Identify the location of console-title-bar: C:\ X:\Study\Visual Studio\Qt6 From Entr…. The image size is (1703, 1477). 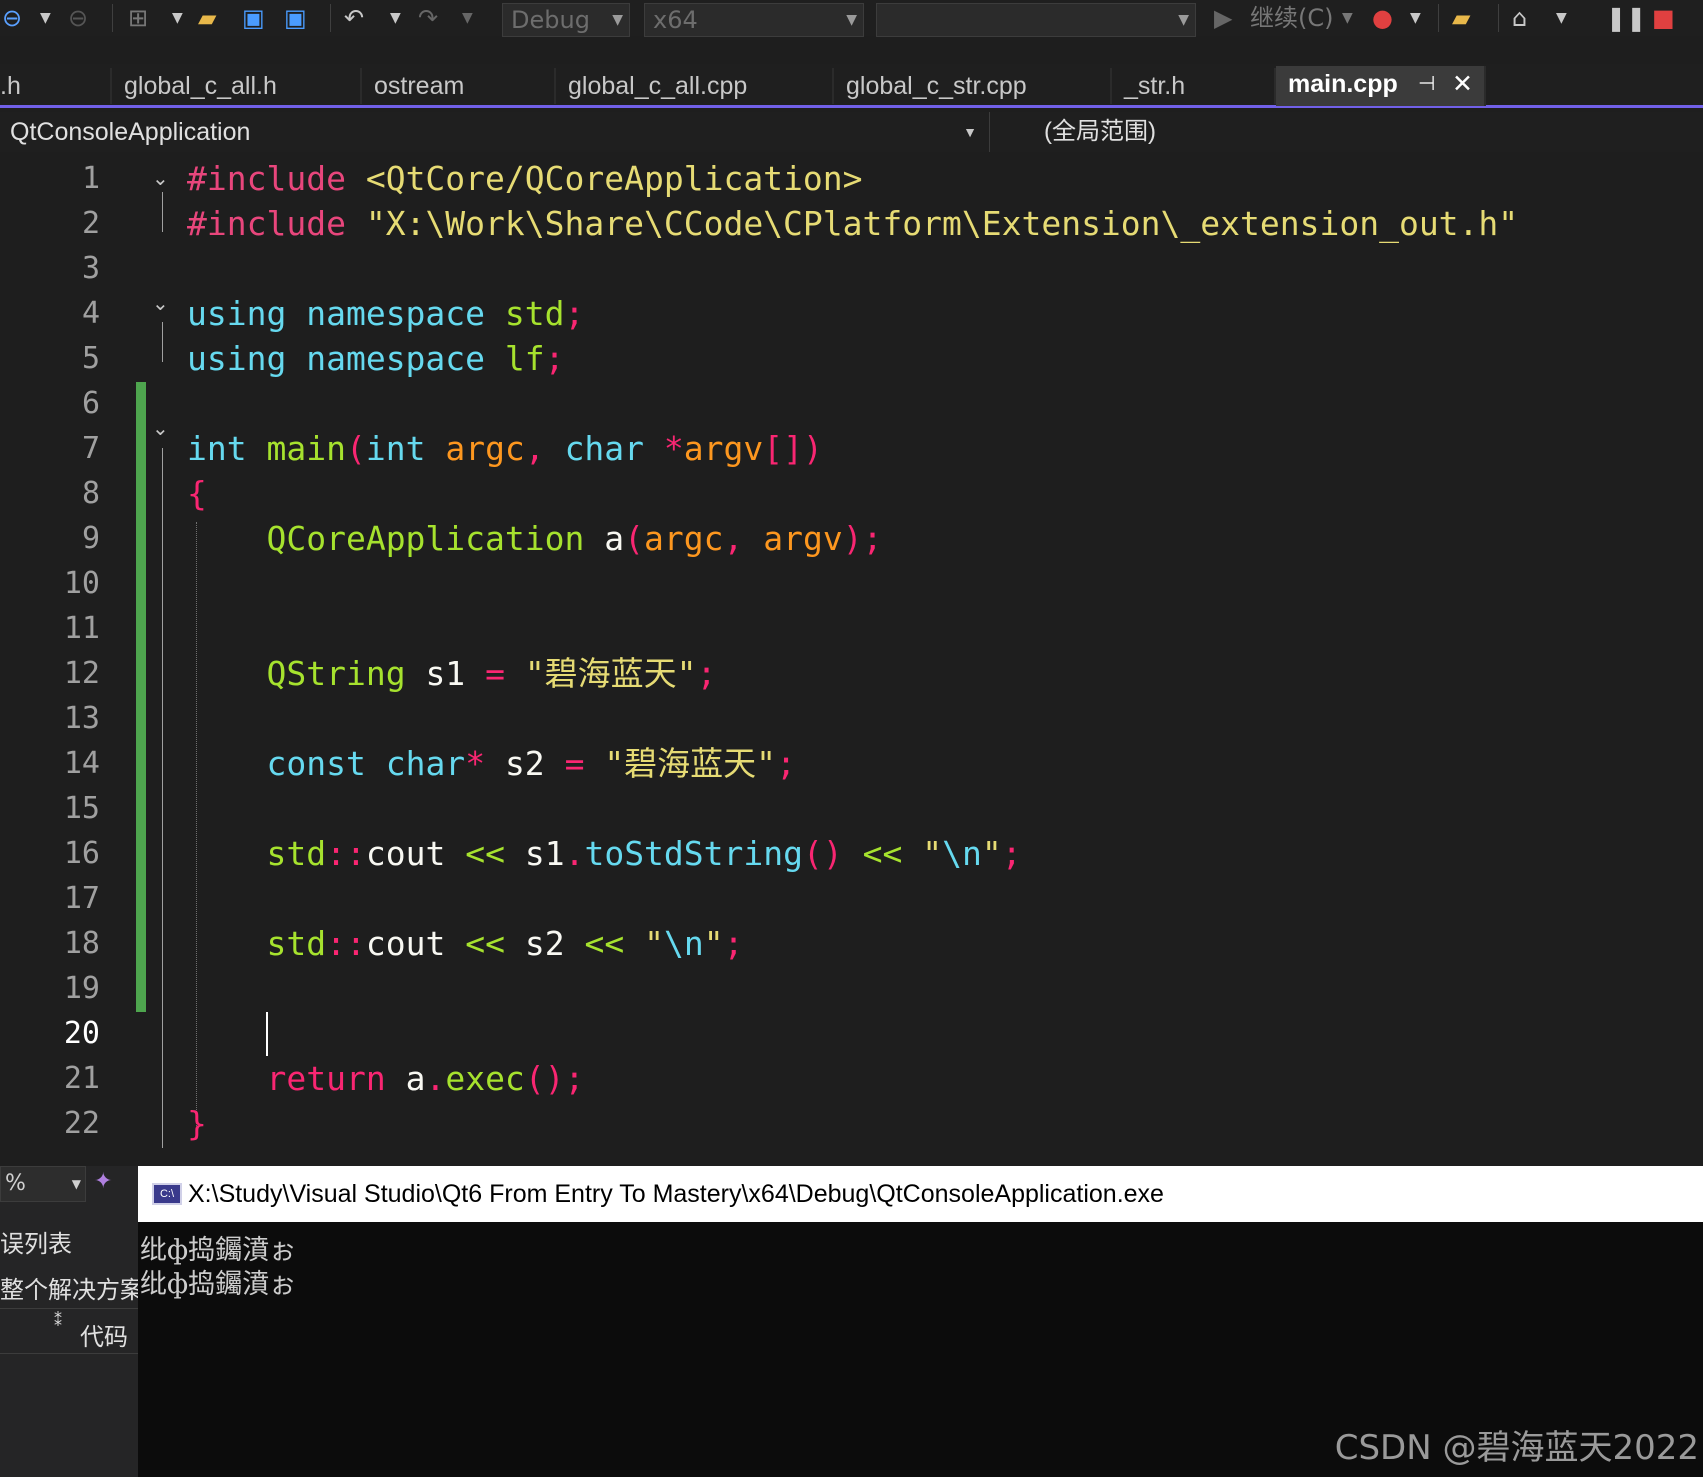
(920, 1194).